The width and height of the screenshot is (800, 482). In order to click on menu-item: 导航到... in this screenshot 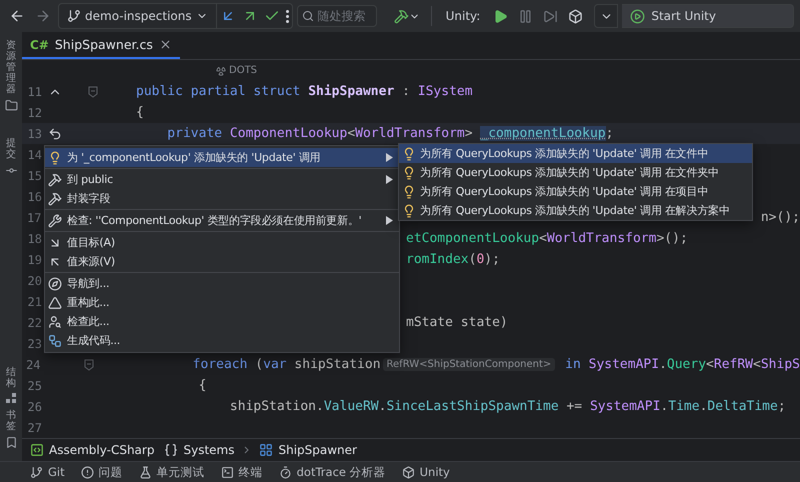, I will do `click(222, 283)`.